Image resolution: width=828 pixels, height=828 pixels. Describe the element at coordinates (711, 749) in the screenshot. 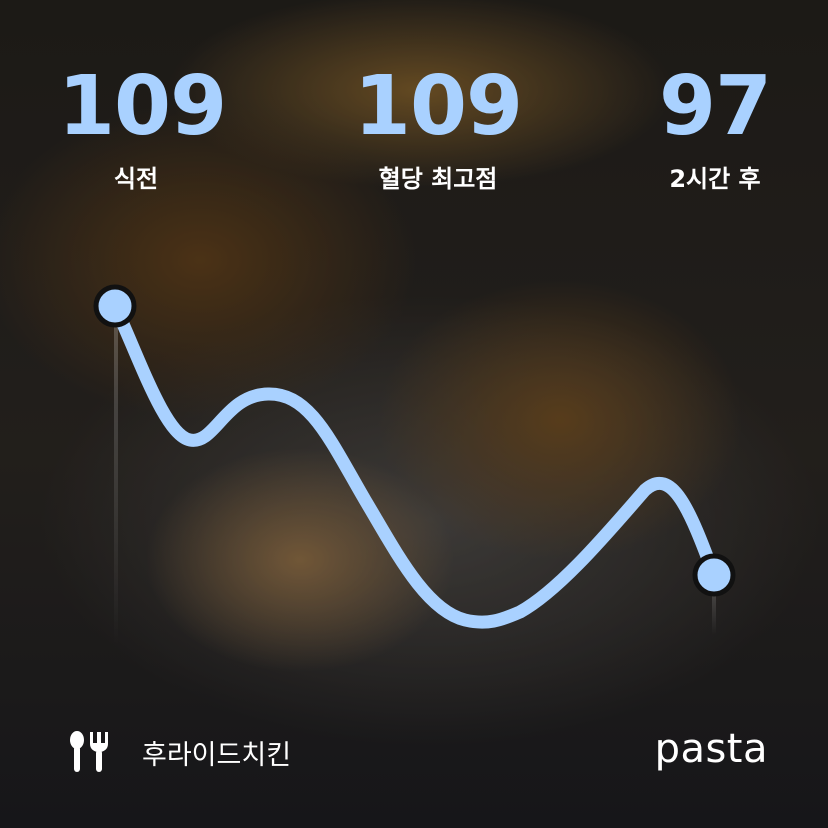

I see `brand-logo: pasta` at that location.